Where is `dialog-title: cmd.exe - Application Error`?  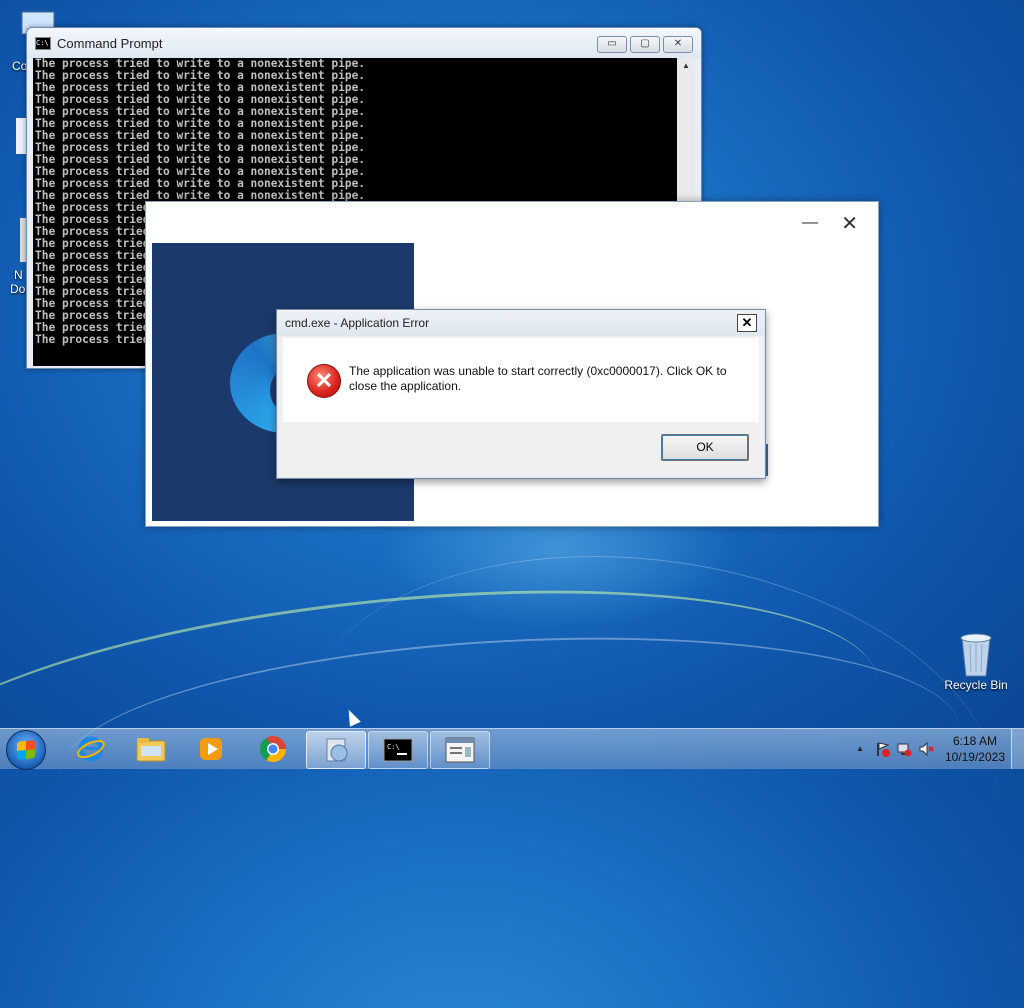
dialog-title: cmd.exe - Application Error is located at coordinates (357, 323).